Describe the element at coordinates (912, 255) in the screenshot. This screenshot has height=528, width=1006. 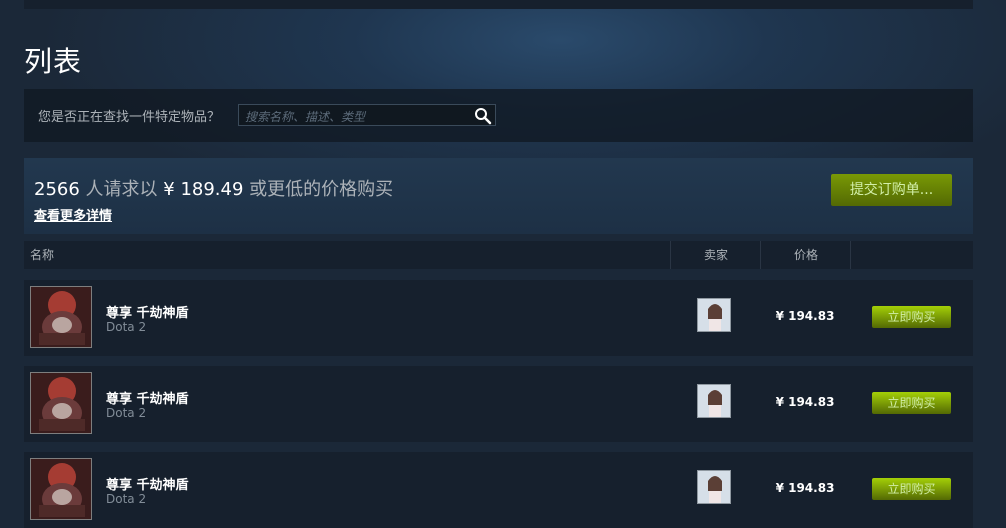
I see `column-header-action` at that location.